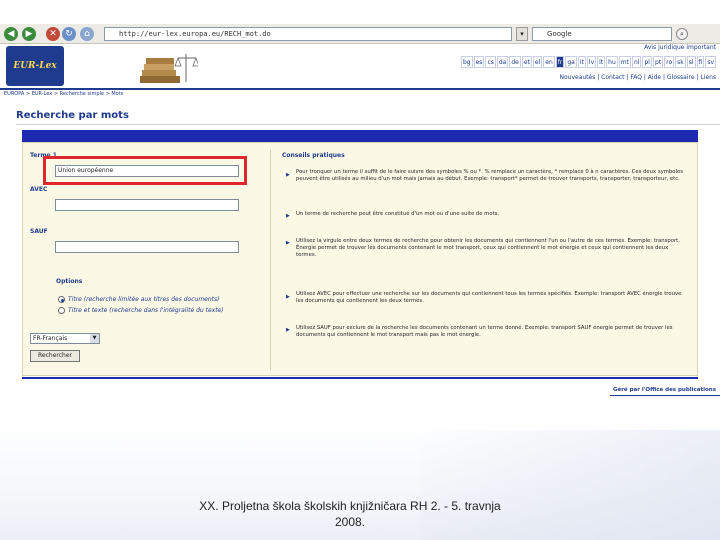 This screenshot has width=720, height=540. I want to click on back-icon: ◀, so click(11, 34).